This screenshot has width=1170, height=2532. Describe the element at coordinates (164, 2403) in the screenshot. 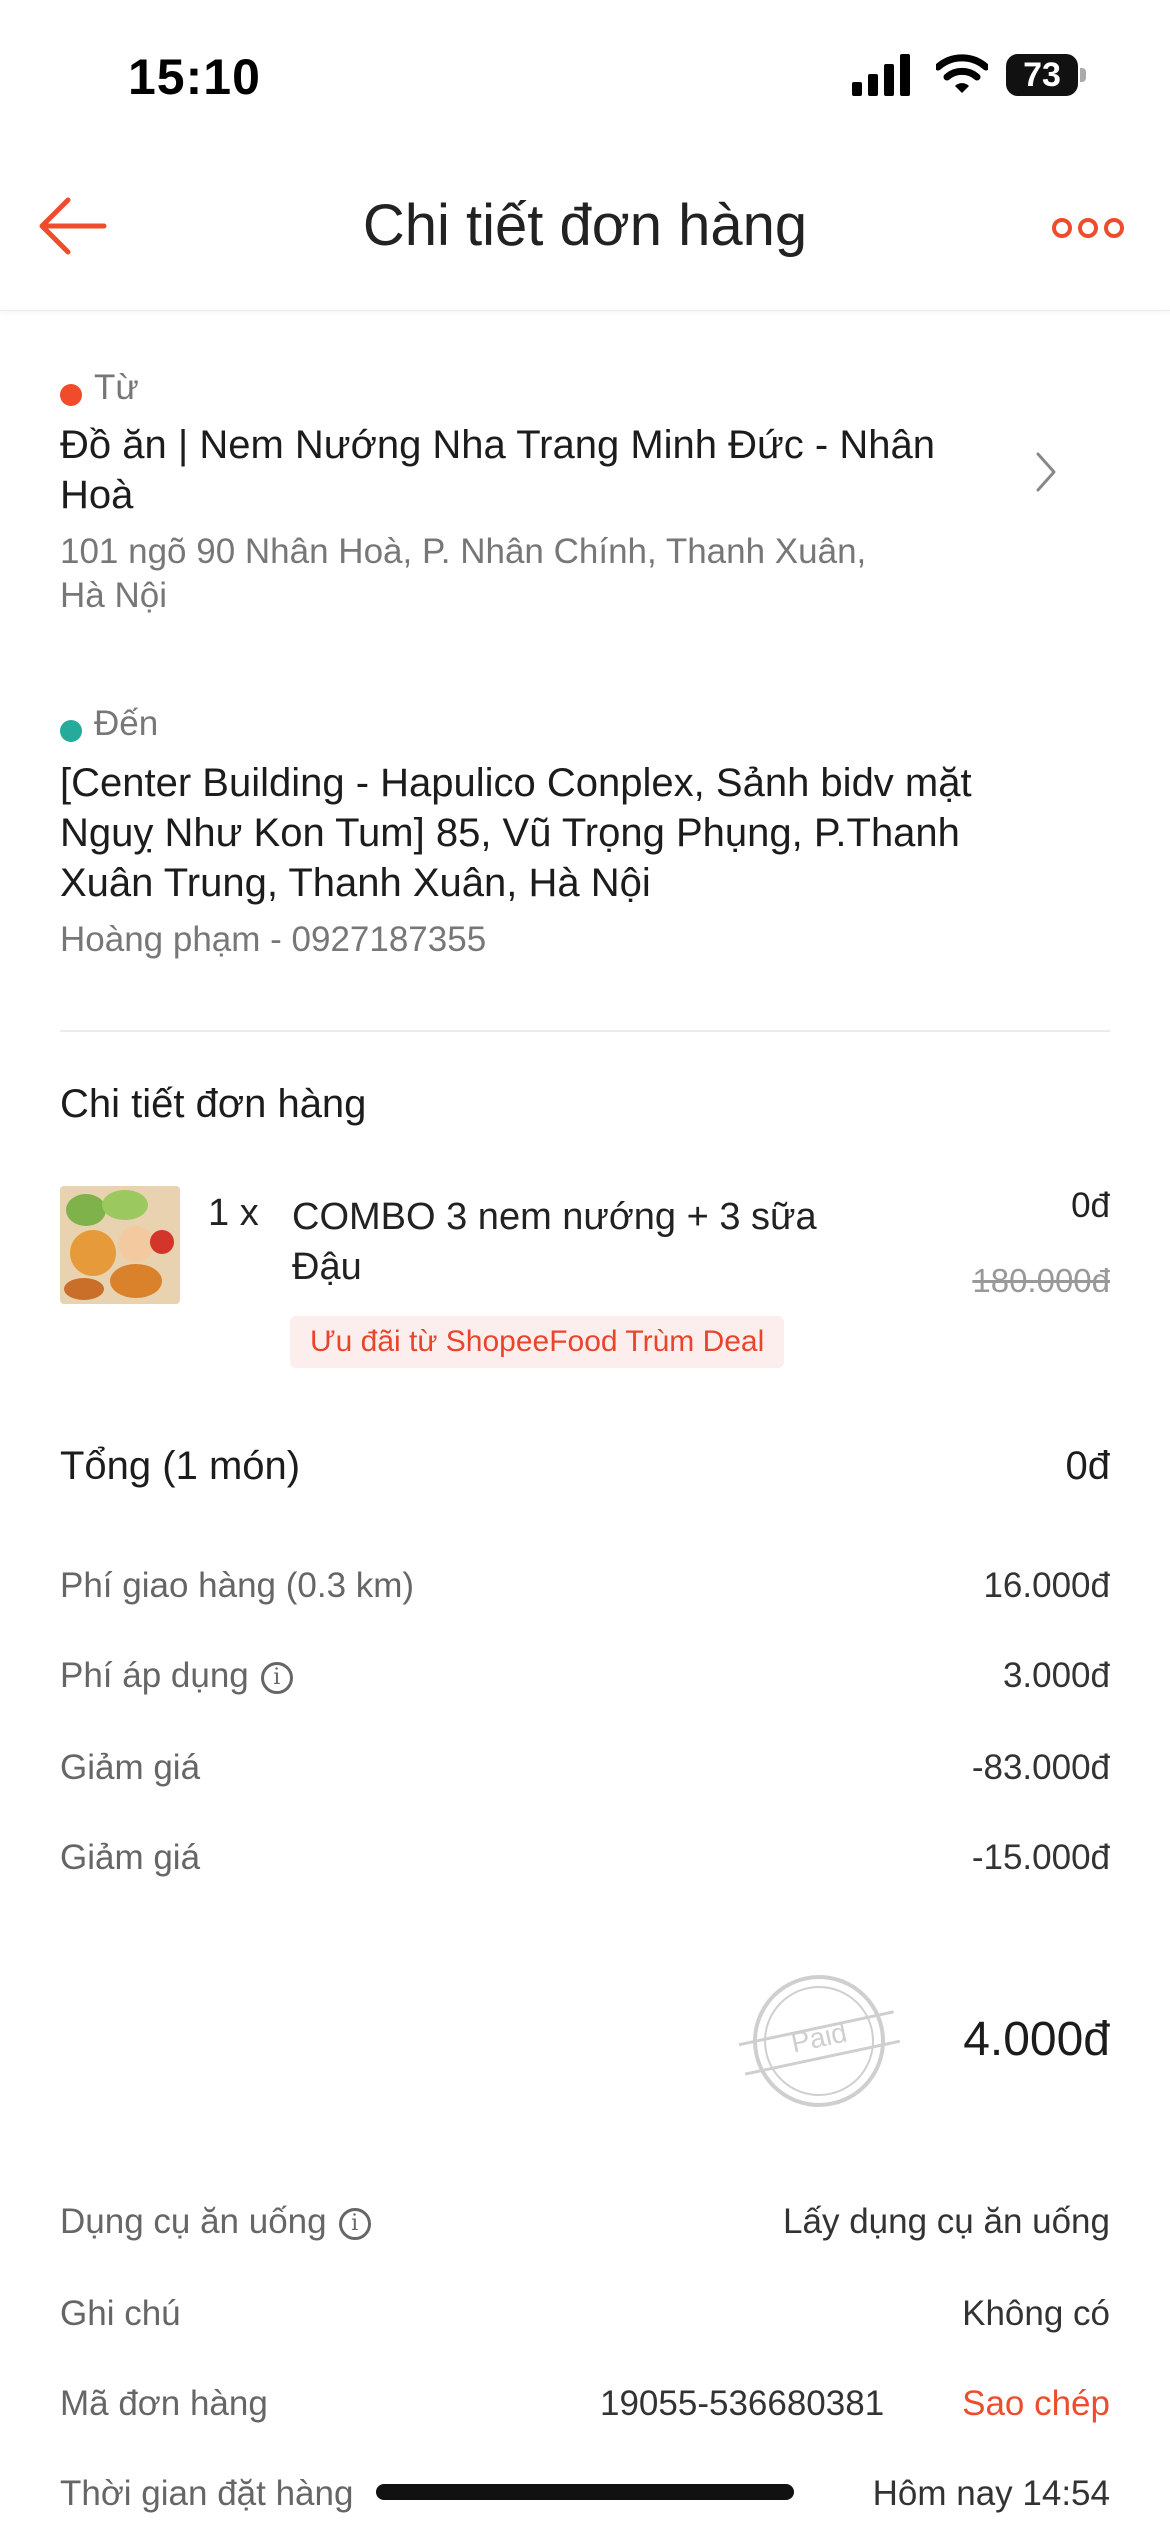

I see `order-id-label: Mã đơn hàng` at that location.